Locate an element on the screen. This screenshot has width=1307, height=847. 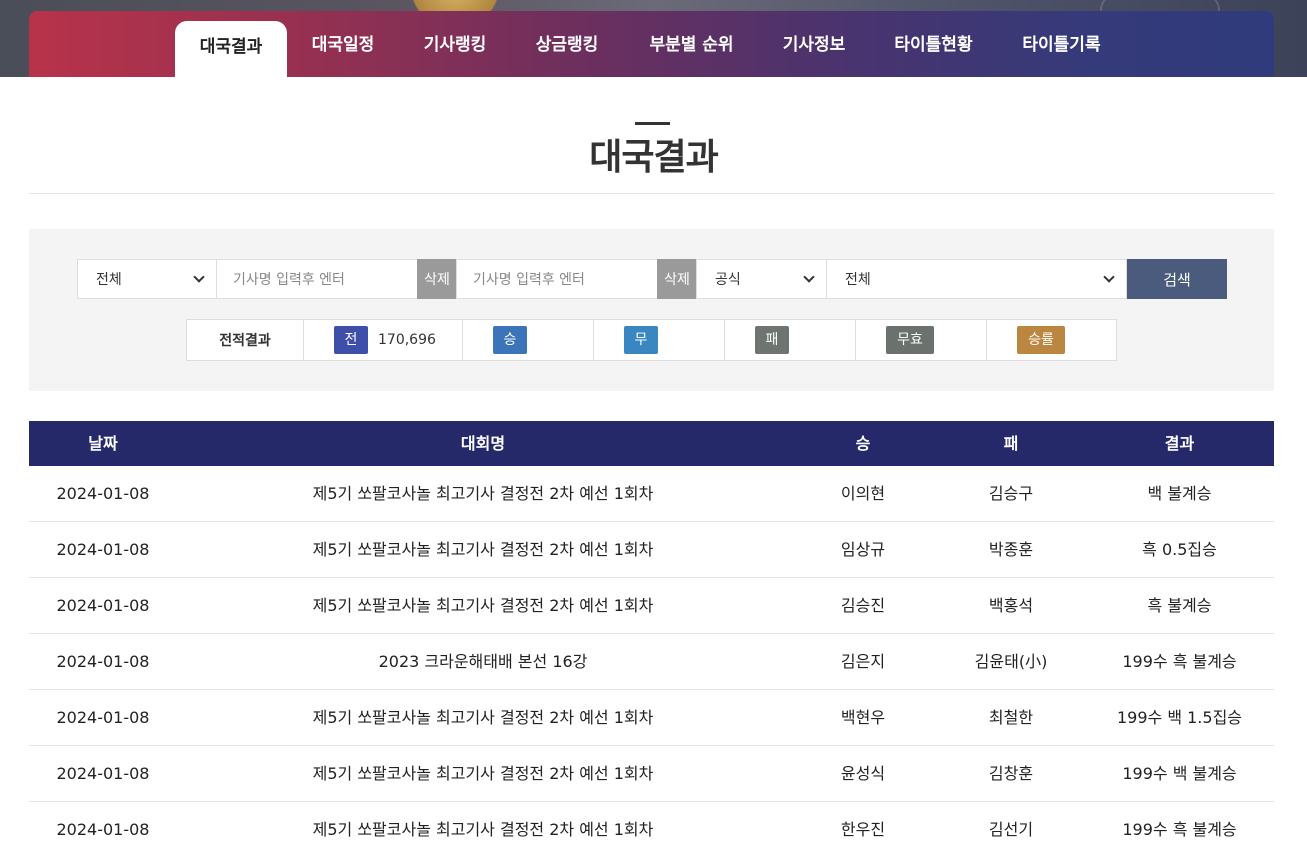
table-header: 날짜 대회명 승 패 결과 is located at coordinates (651, 443).